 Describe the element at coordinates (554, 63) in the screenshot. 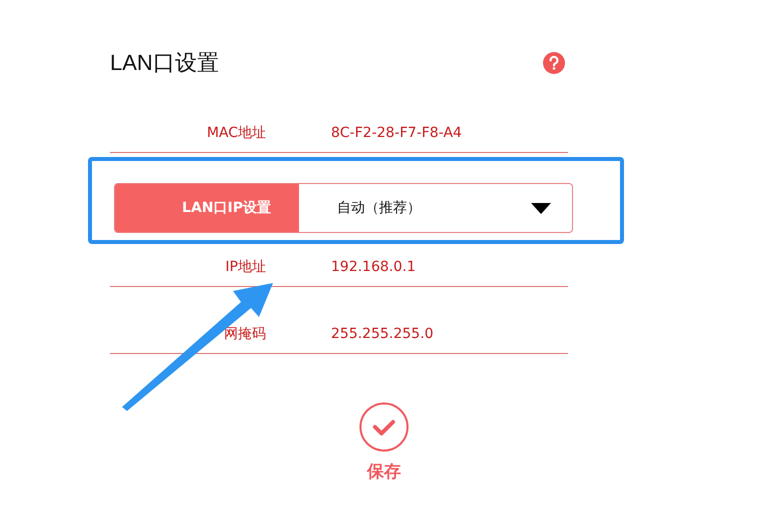

I see `help-icon` at that location.